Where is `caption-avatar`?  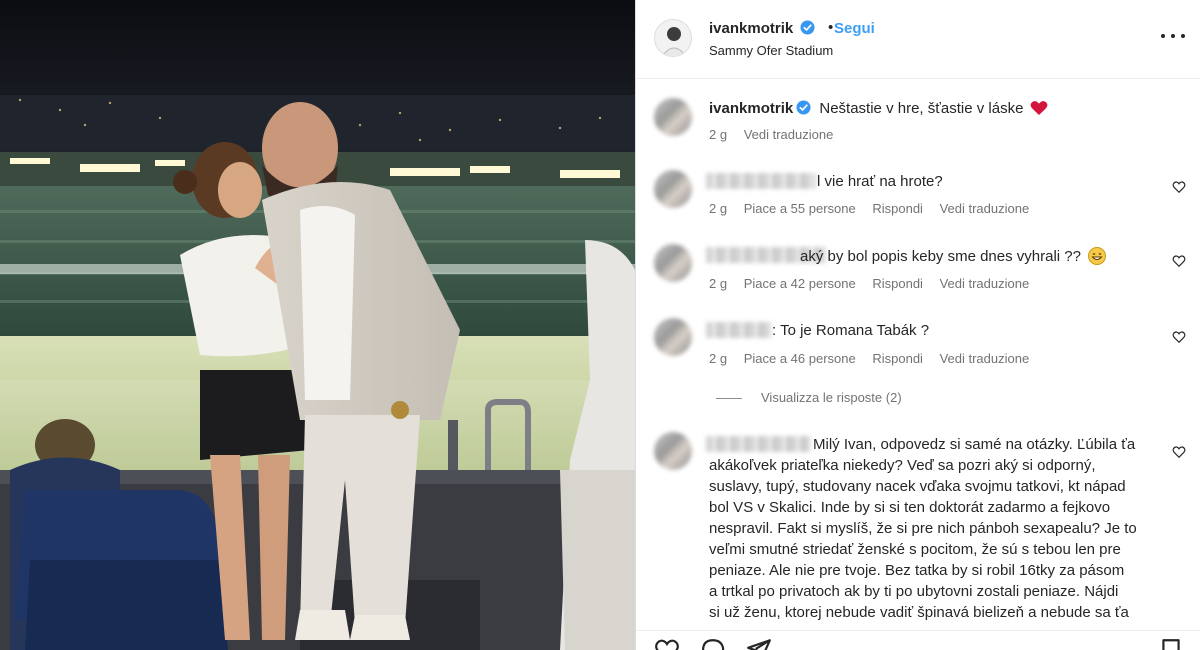 caption-avatar is located at coordinates (673, 117).